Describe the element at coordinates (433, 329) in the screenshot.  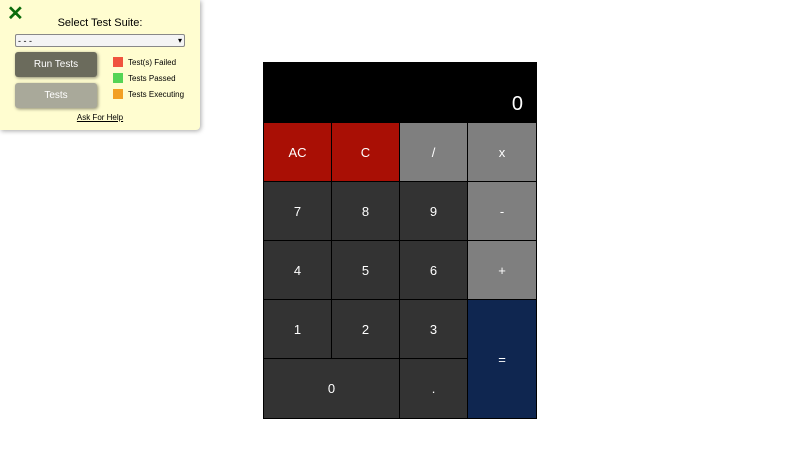
I see `digit-3-button: 3` at that location.